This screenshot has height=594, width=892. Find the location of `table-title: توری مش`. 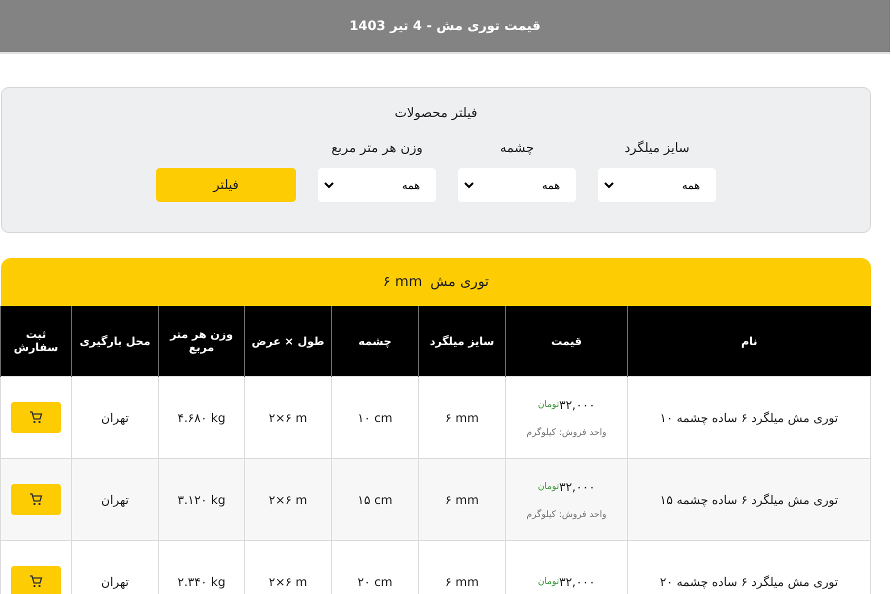

table-title: توری مش is located at coordinates (459, 282).